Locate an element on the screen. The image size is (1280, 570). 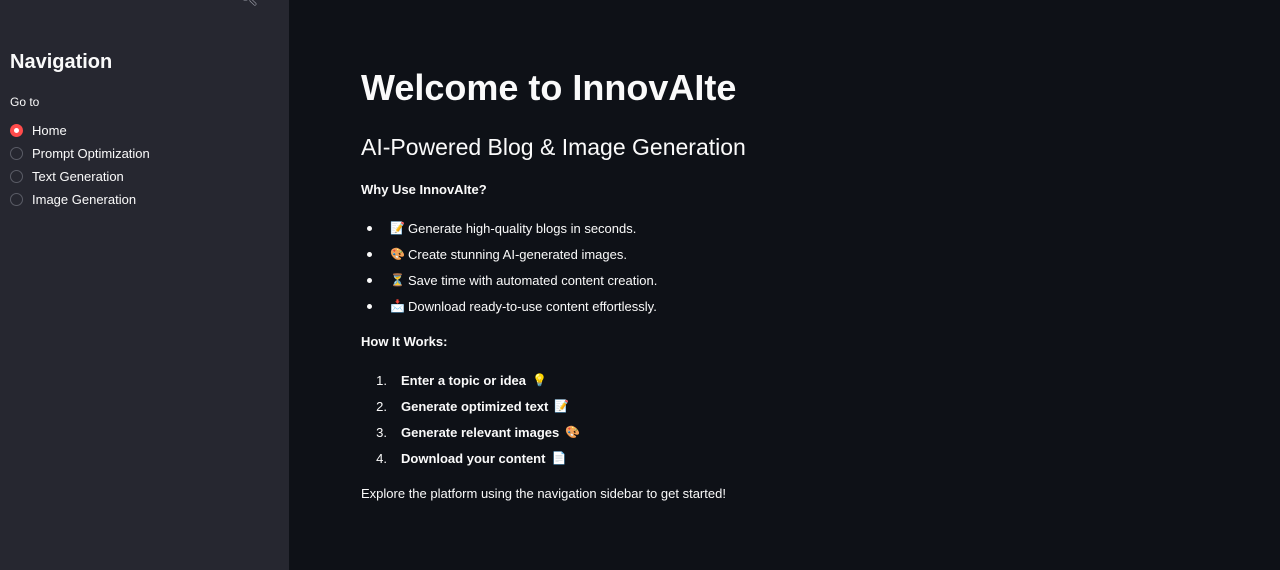
radio-option-text-generation: Text Generation is located at coordinates (80, 176).